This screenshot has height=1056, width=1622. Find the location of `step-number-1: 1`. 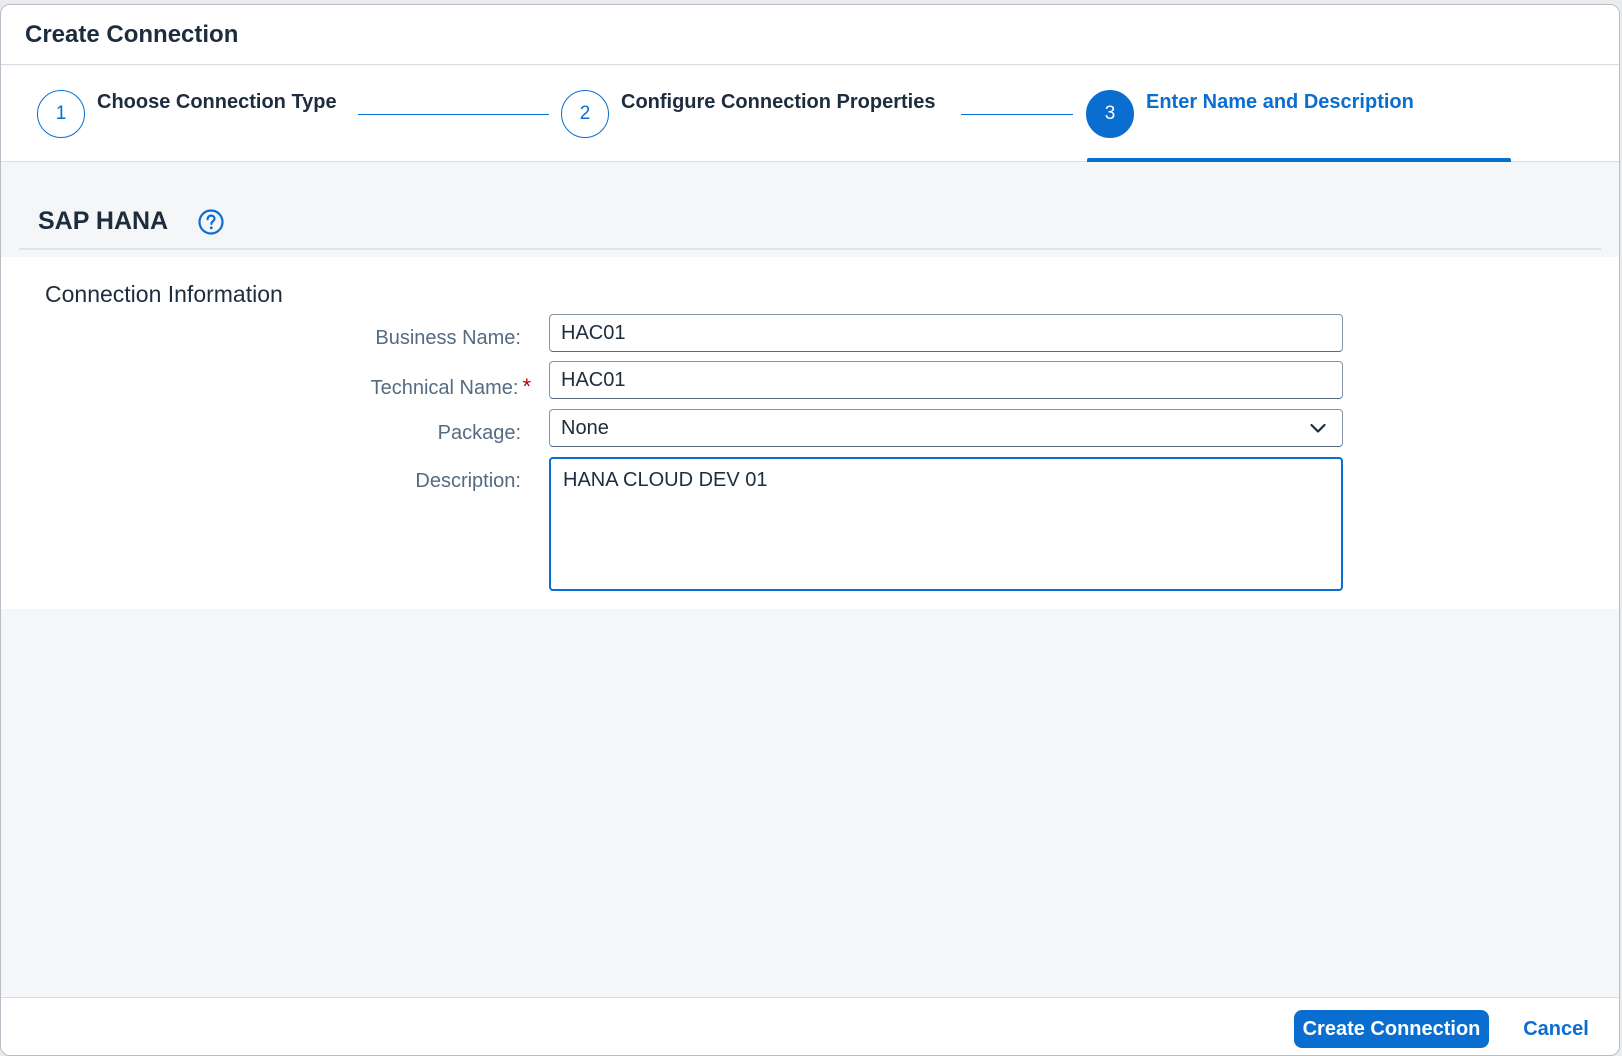

step-number-1: 1 is located at coordinates (61, 114).